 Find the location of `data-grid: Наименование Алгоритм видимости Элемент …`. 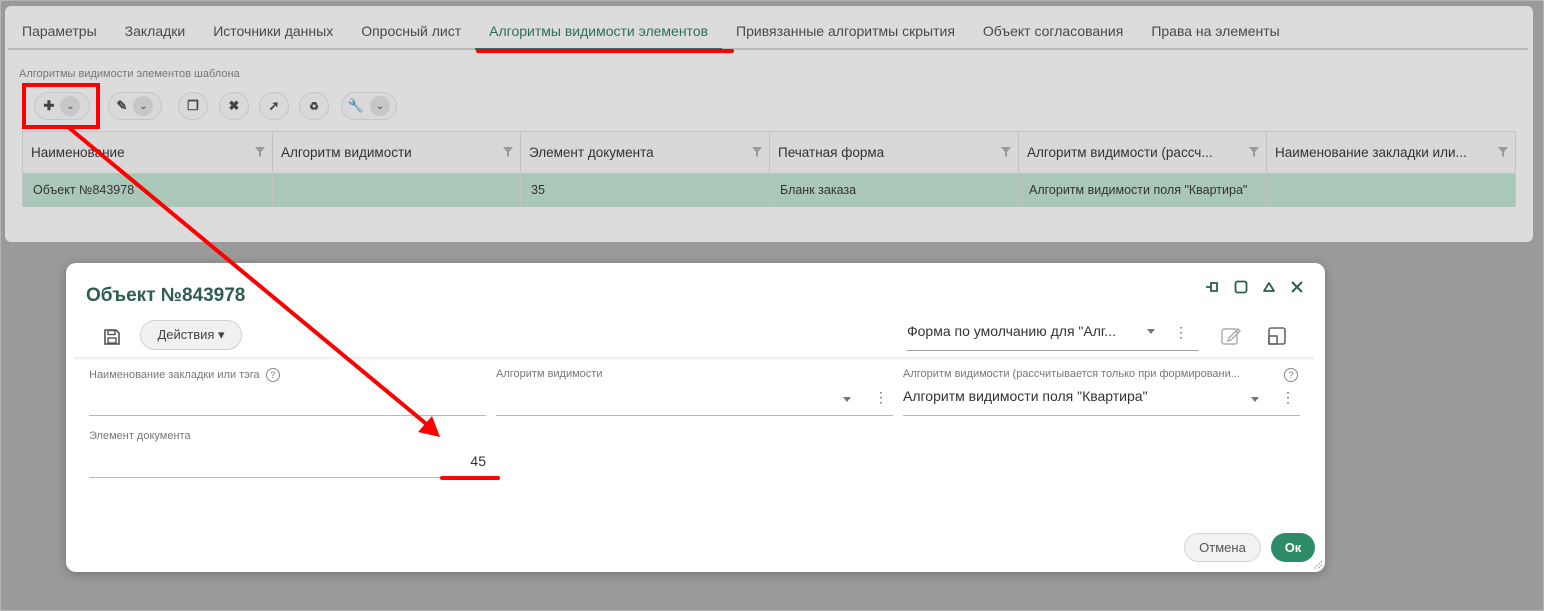

data-grid: Наименование Алгоритм видимости Элемент … is located at coordinates (769, 169).